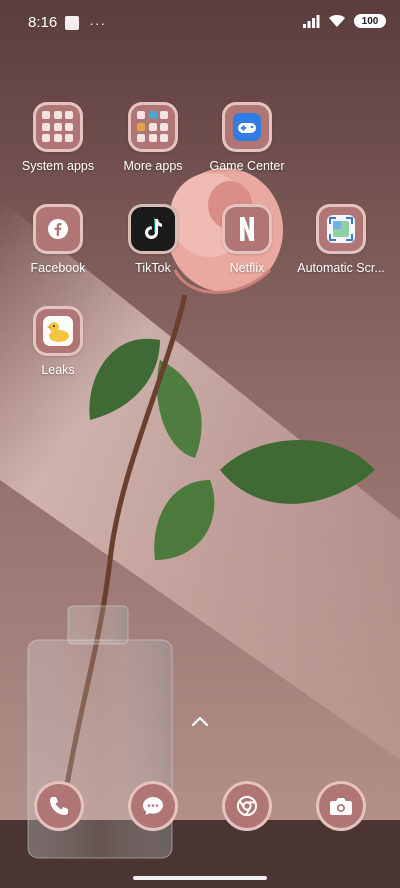 Image resolution: width=400 pixels, height=888 pixels. I want to click on app-drawer-chevron-icon, so click(200, 721).